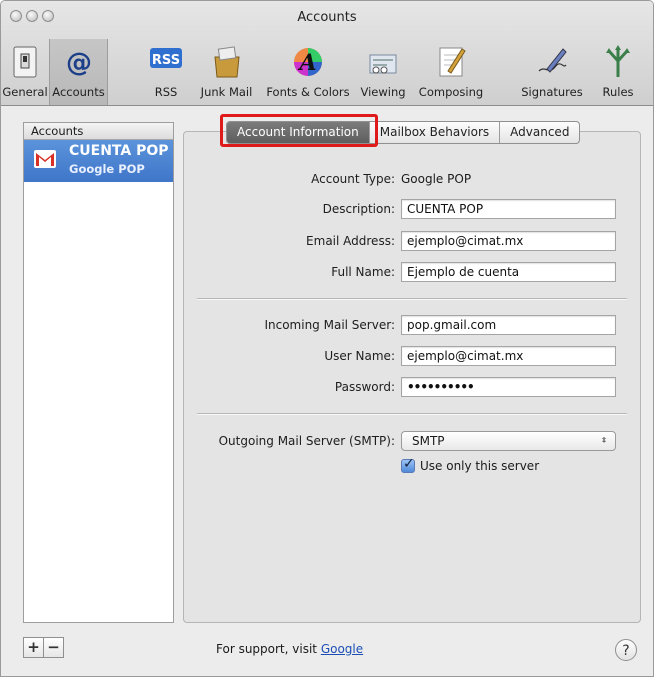  I want to click on google-support-link: Google, so click(342, 649).